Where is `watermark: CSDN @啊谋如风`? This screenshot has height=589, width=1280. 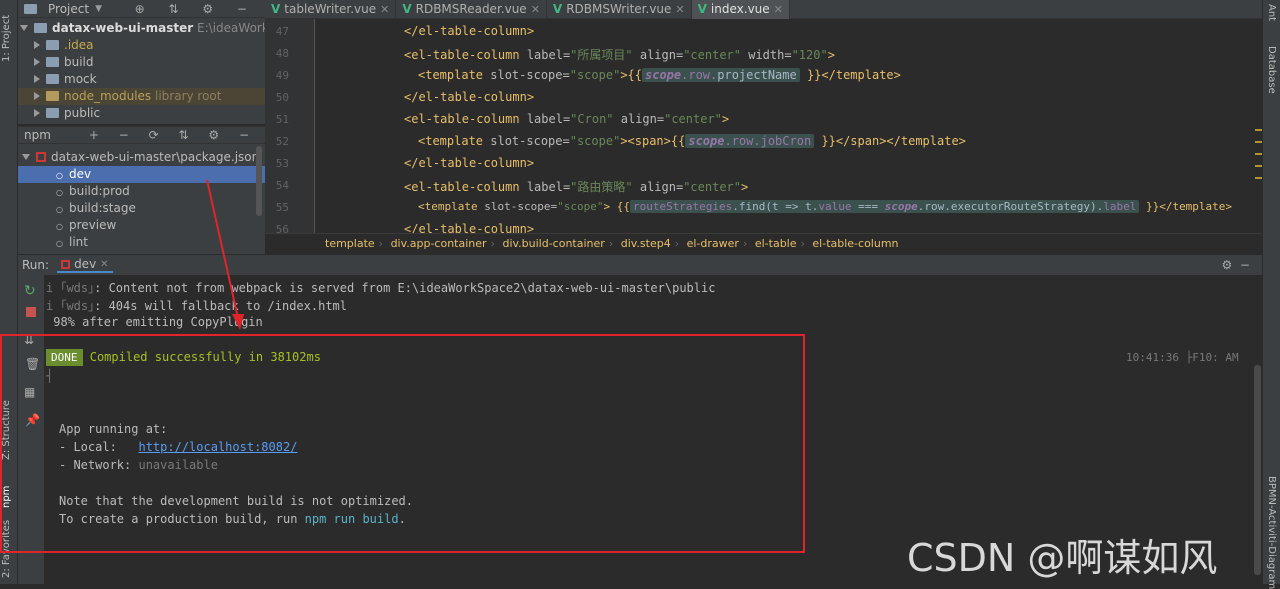
watermark: CSDN @啊谋如风 is located at coordinates (1062, 558).